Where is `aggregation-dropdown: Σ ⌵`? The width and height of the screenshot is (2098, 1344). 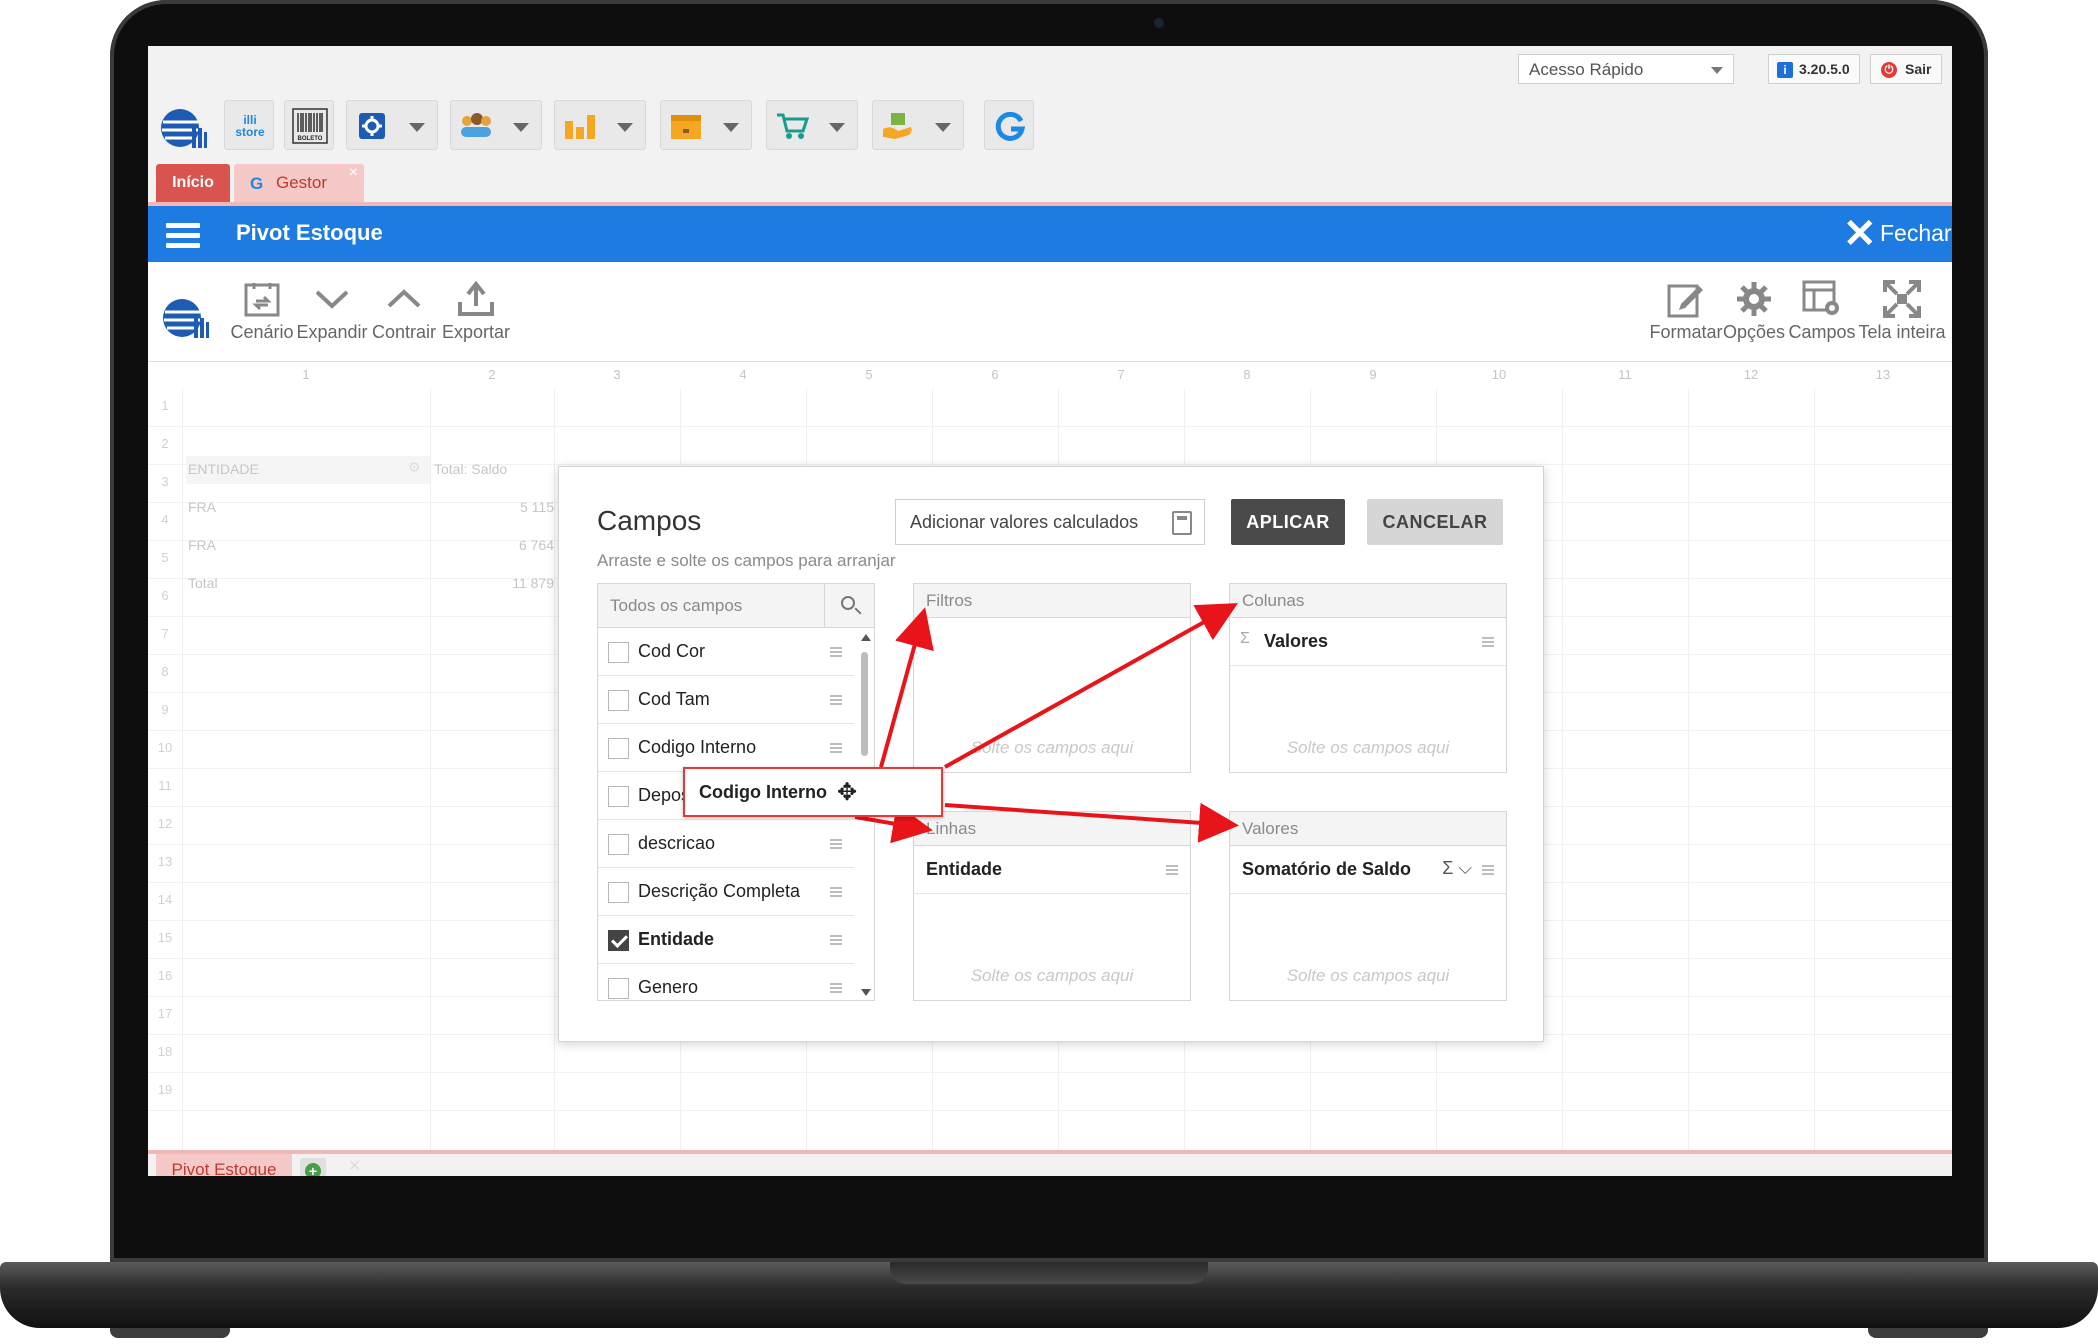 aggregation-dropdown: Σ ⌵ is located at coordinates (1457, 868).